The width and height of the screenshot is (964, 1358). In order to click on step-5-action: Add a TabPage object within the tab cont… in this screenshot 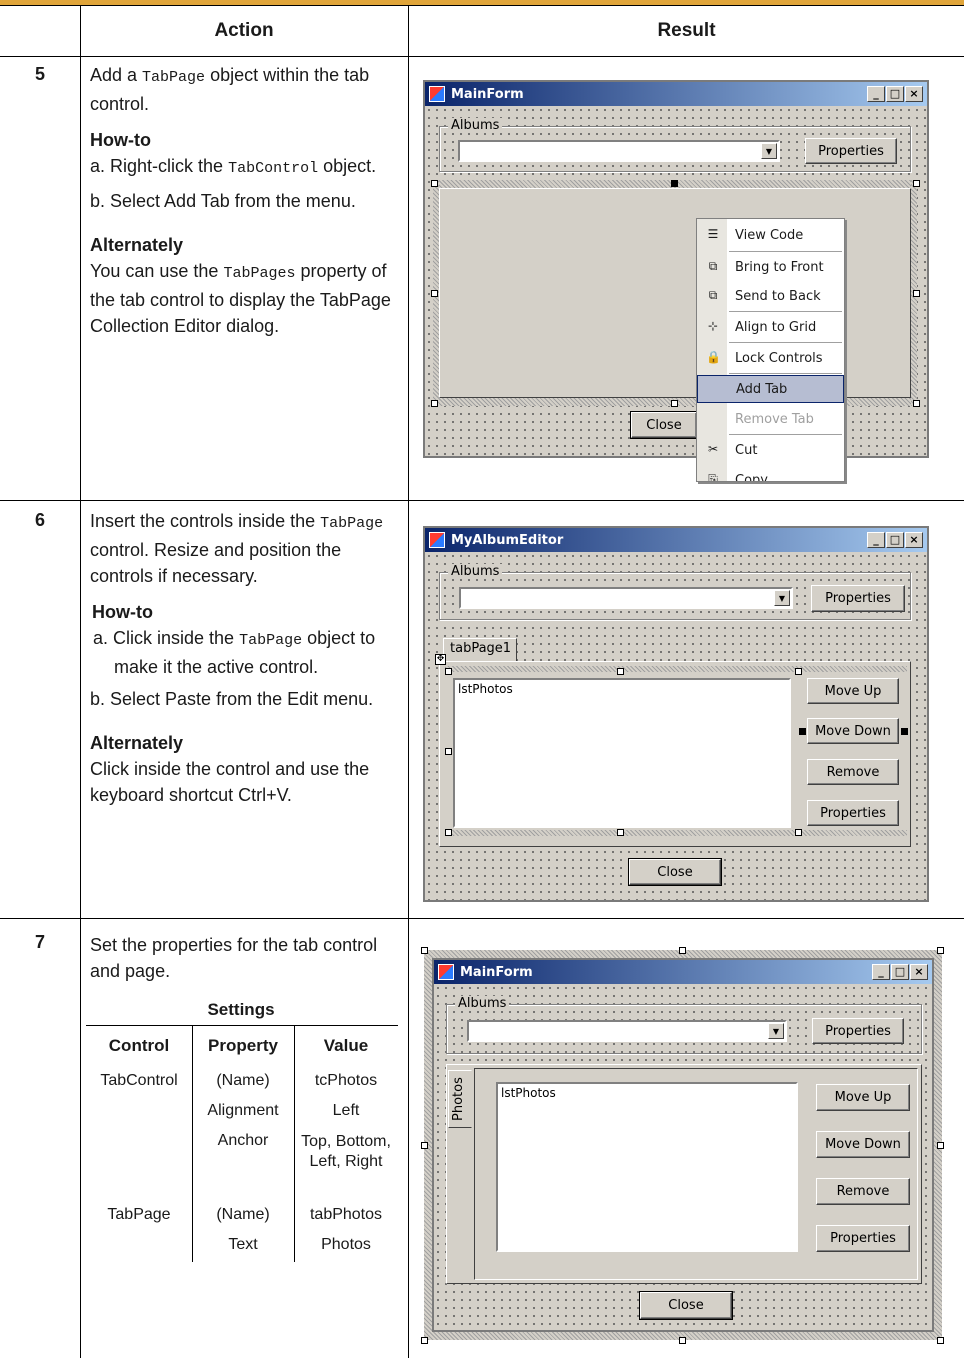, I will do `click(245, 200)`.